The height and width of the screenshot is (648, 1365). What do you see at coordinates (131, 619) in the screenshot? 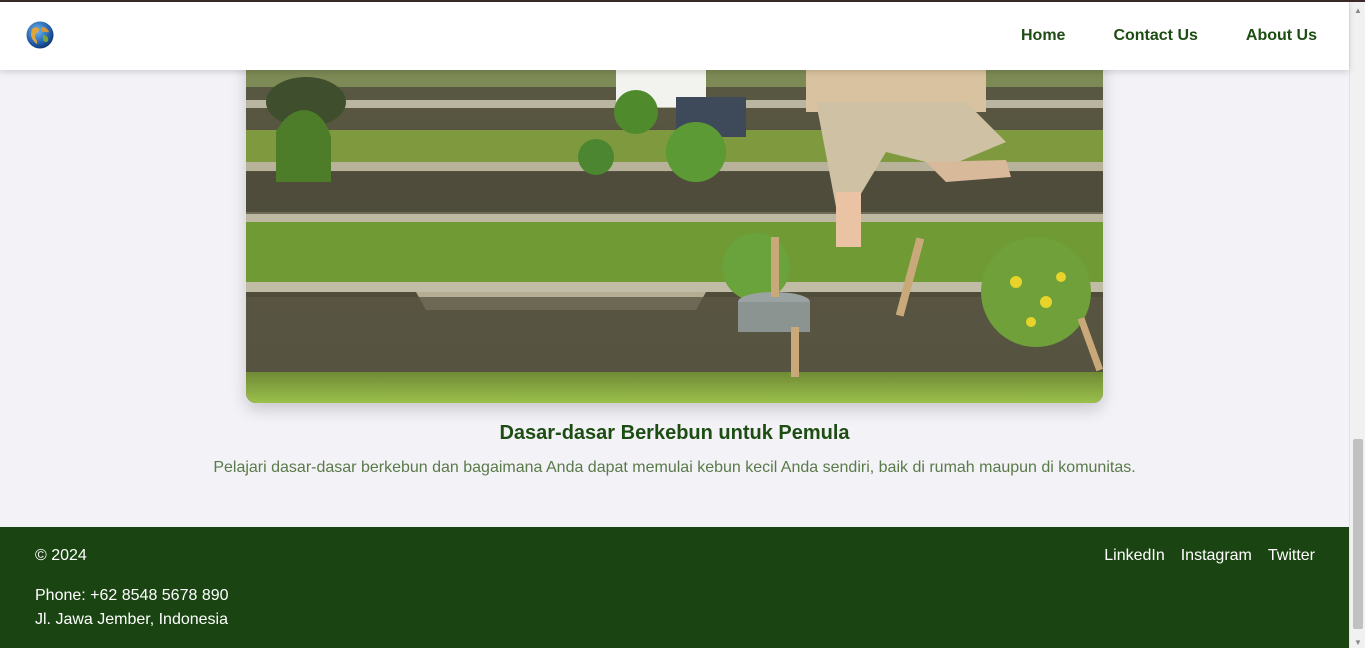
I see `address-text: Jl. Jawa Jember, Indonesia` at bounding box center [131, 619].